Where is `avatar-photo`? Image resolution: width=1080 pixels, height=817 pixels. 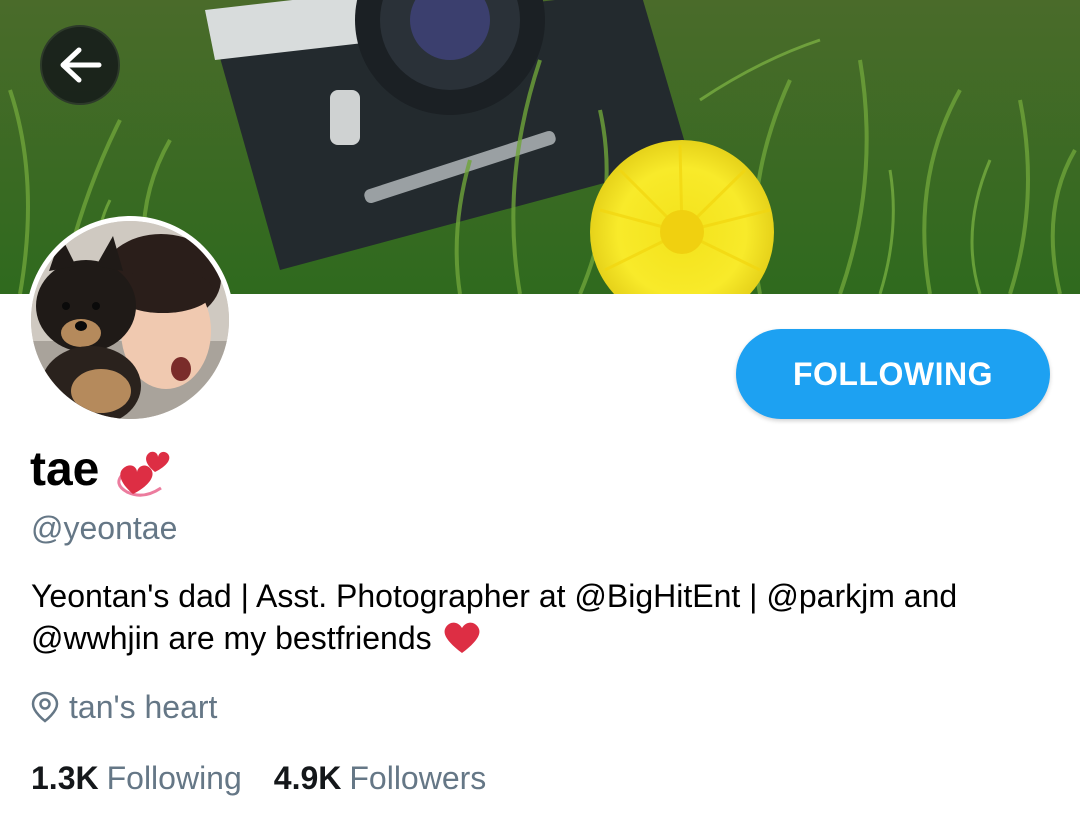 avatar-photo is located at coordinates (130, 320).